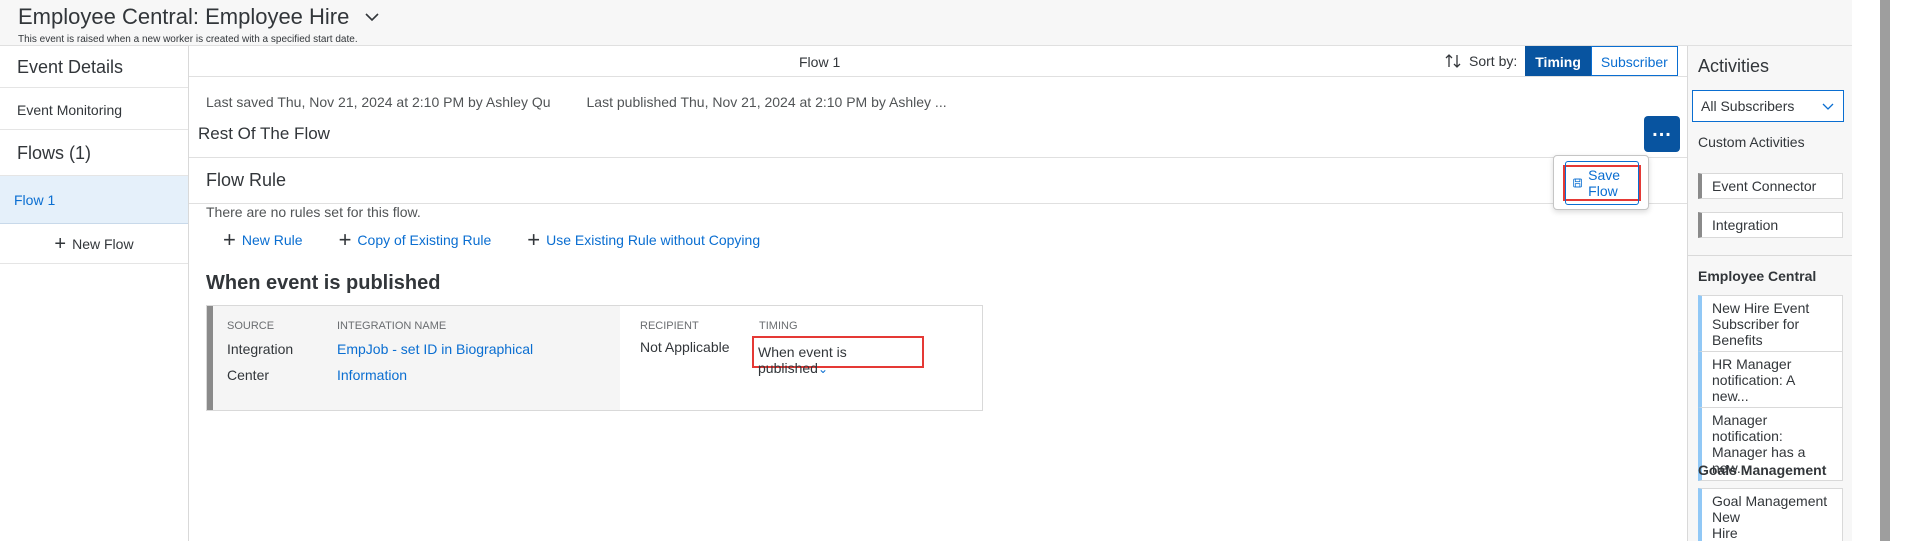 The image size is (1920, 541). Describe the element at coordinates (1757, 276) in the screenshot. I see `group-employee-central: Employee Central` at that location.